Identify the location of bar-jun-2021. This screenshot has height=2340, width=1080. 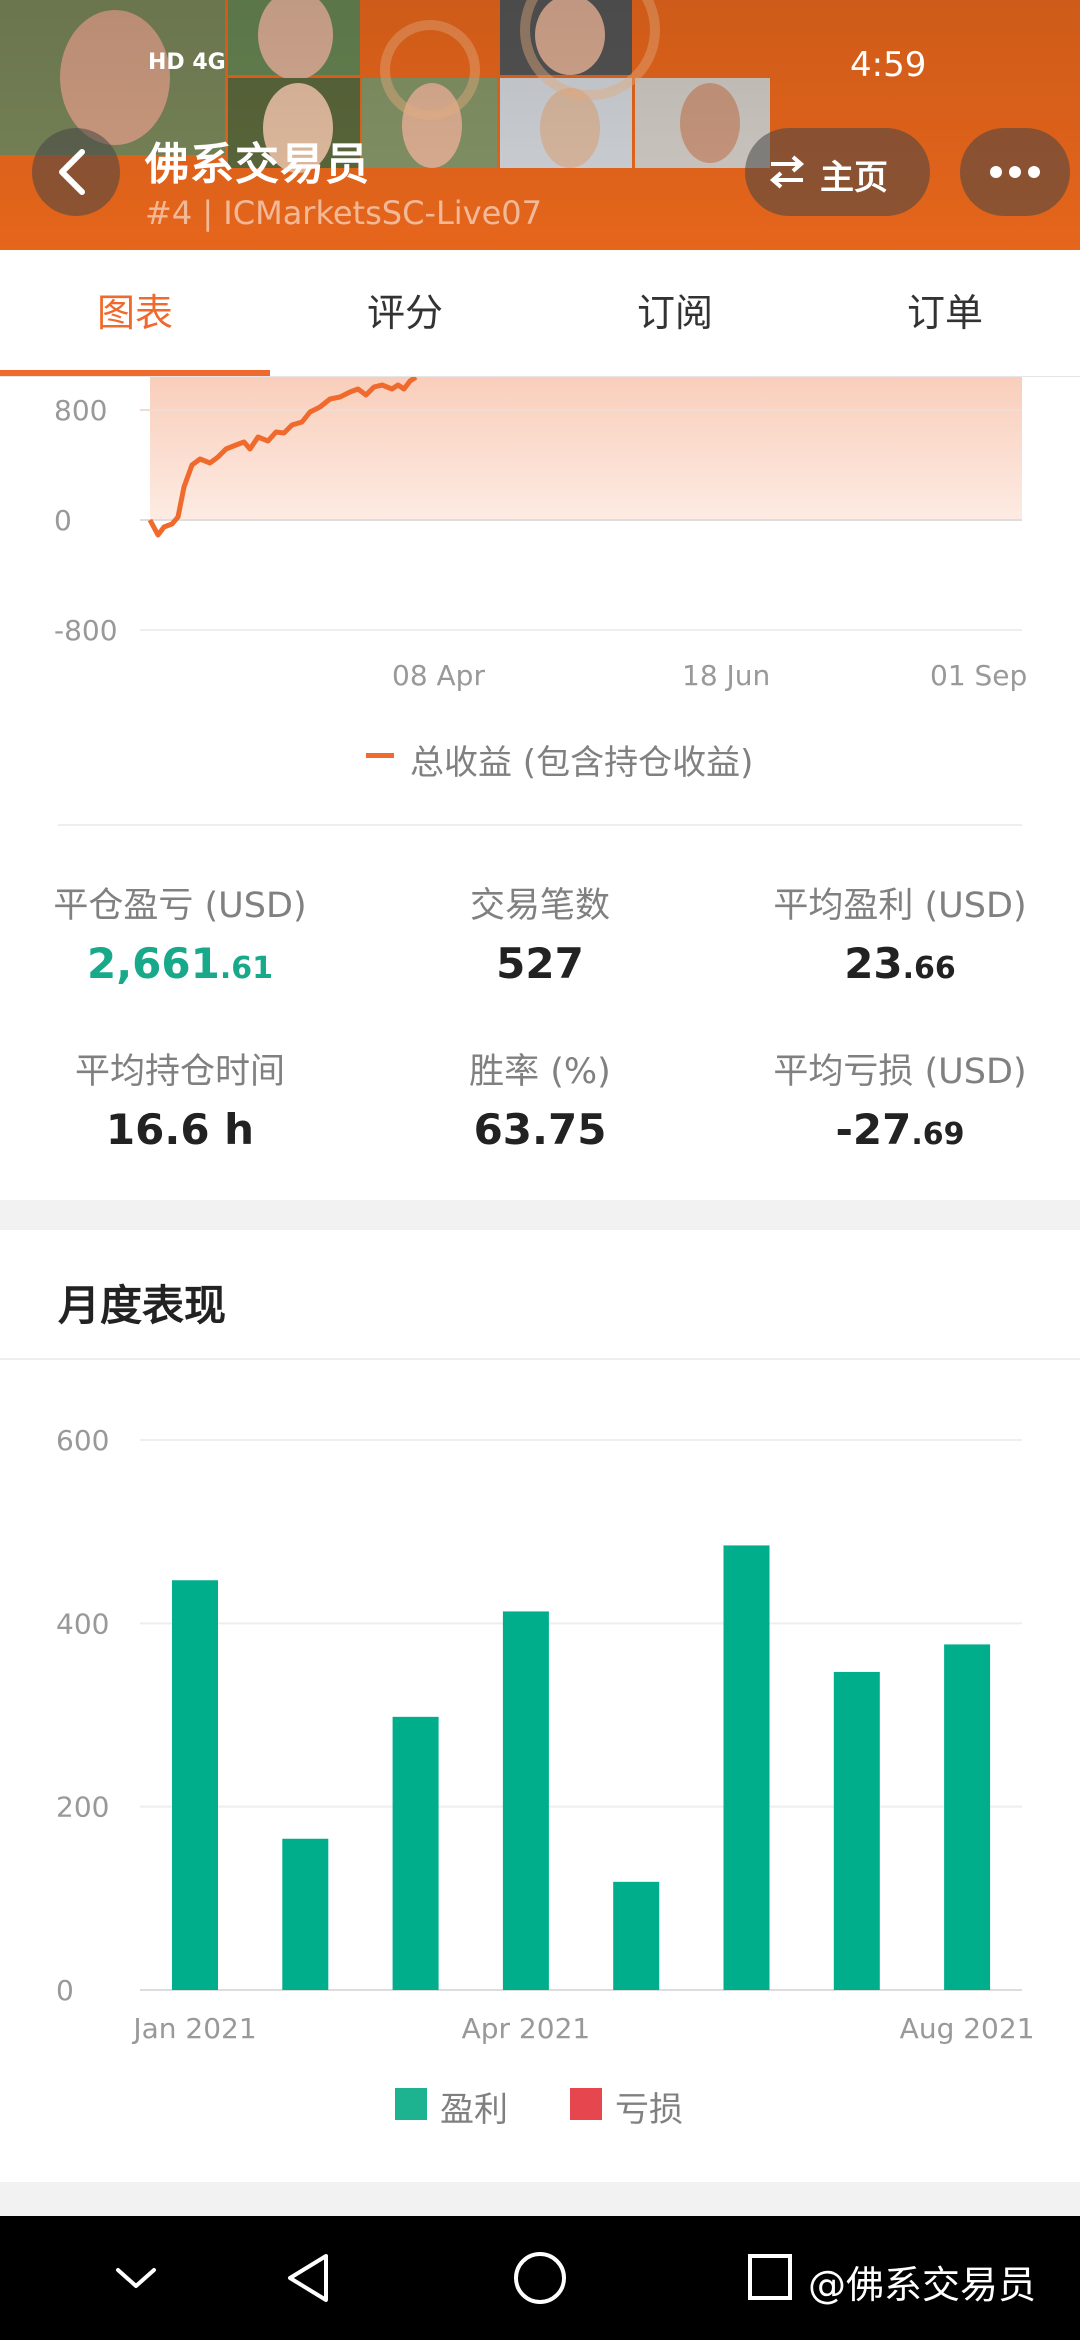
(746, 1767).